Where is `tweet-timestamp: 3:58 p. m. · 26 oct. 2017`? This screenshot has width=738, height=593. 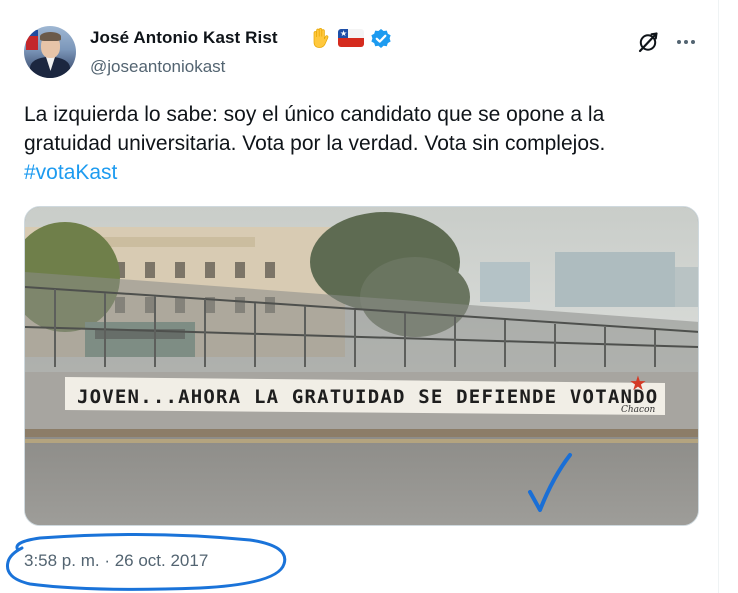
tweet-timestamp: 3:58 p. m. · 26 oct. 2017 is located at coordinates (116, 561).